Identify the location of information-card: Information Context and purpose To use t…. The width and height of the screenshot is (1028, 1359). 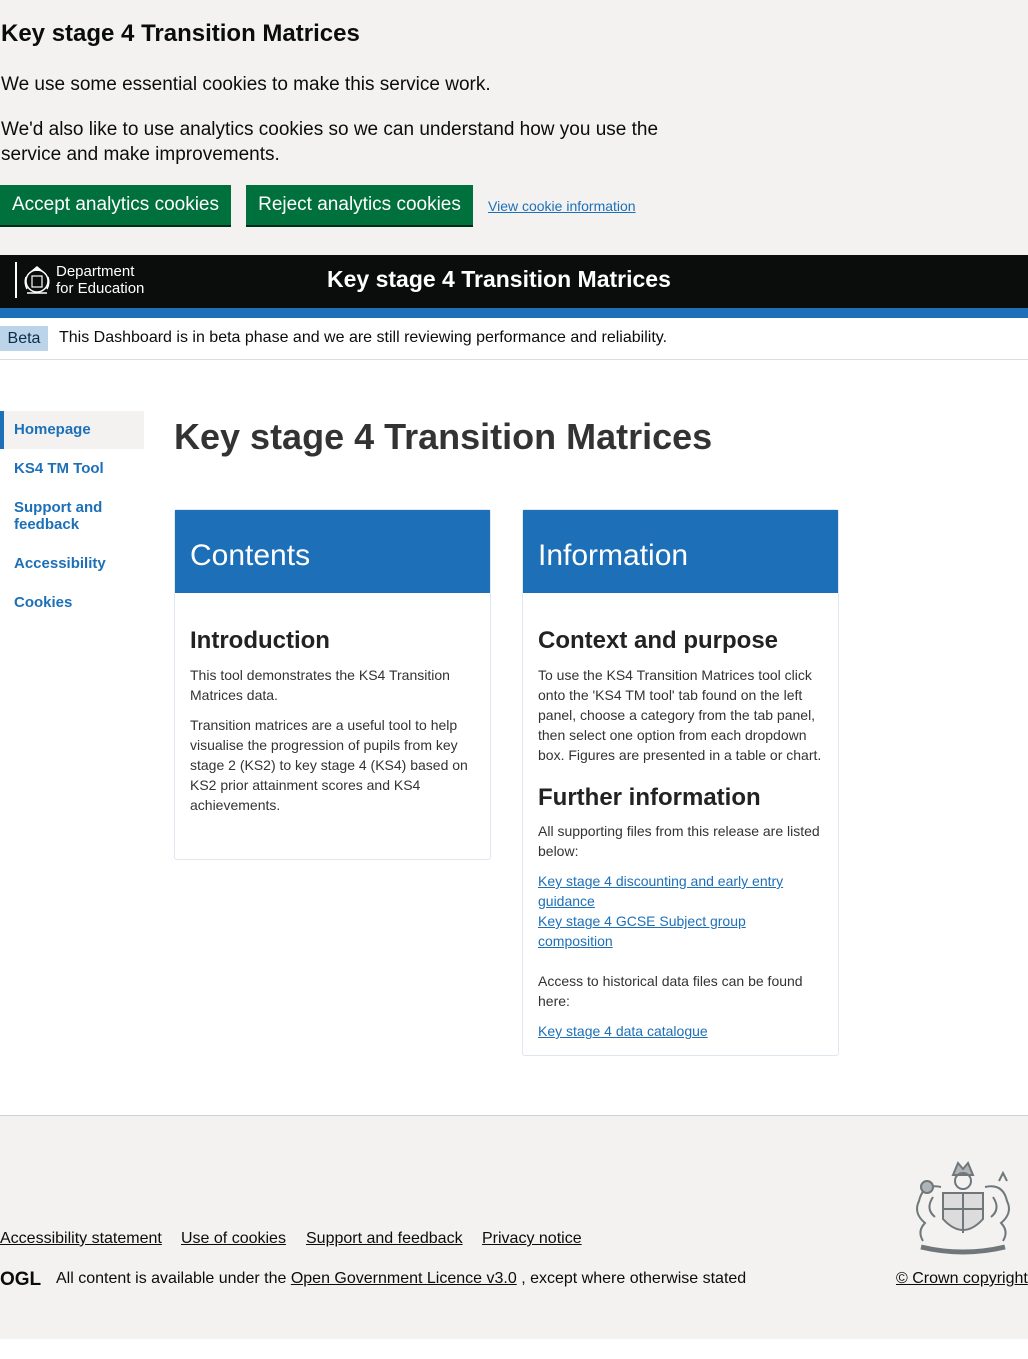
(680, 782).